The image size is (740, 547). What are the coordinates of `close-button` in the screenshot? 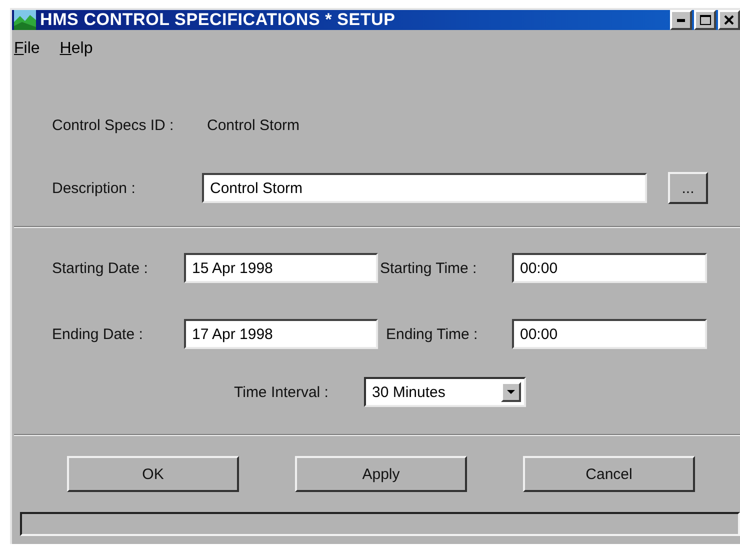 It's located at (729, 20).